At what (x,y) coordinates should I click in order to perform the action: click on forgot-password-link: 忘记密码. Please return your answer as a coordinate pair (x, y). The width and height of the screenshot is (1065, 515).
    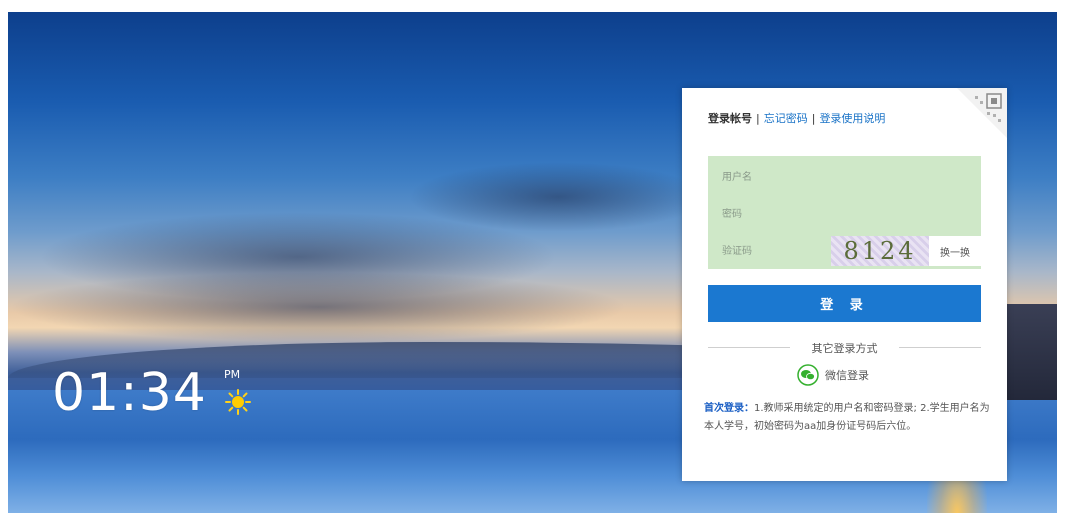
    Looking at the image, I should click on (786, 118).